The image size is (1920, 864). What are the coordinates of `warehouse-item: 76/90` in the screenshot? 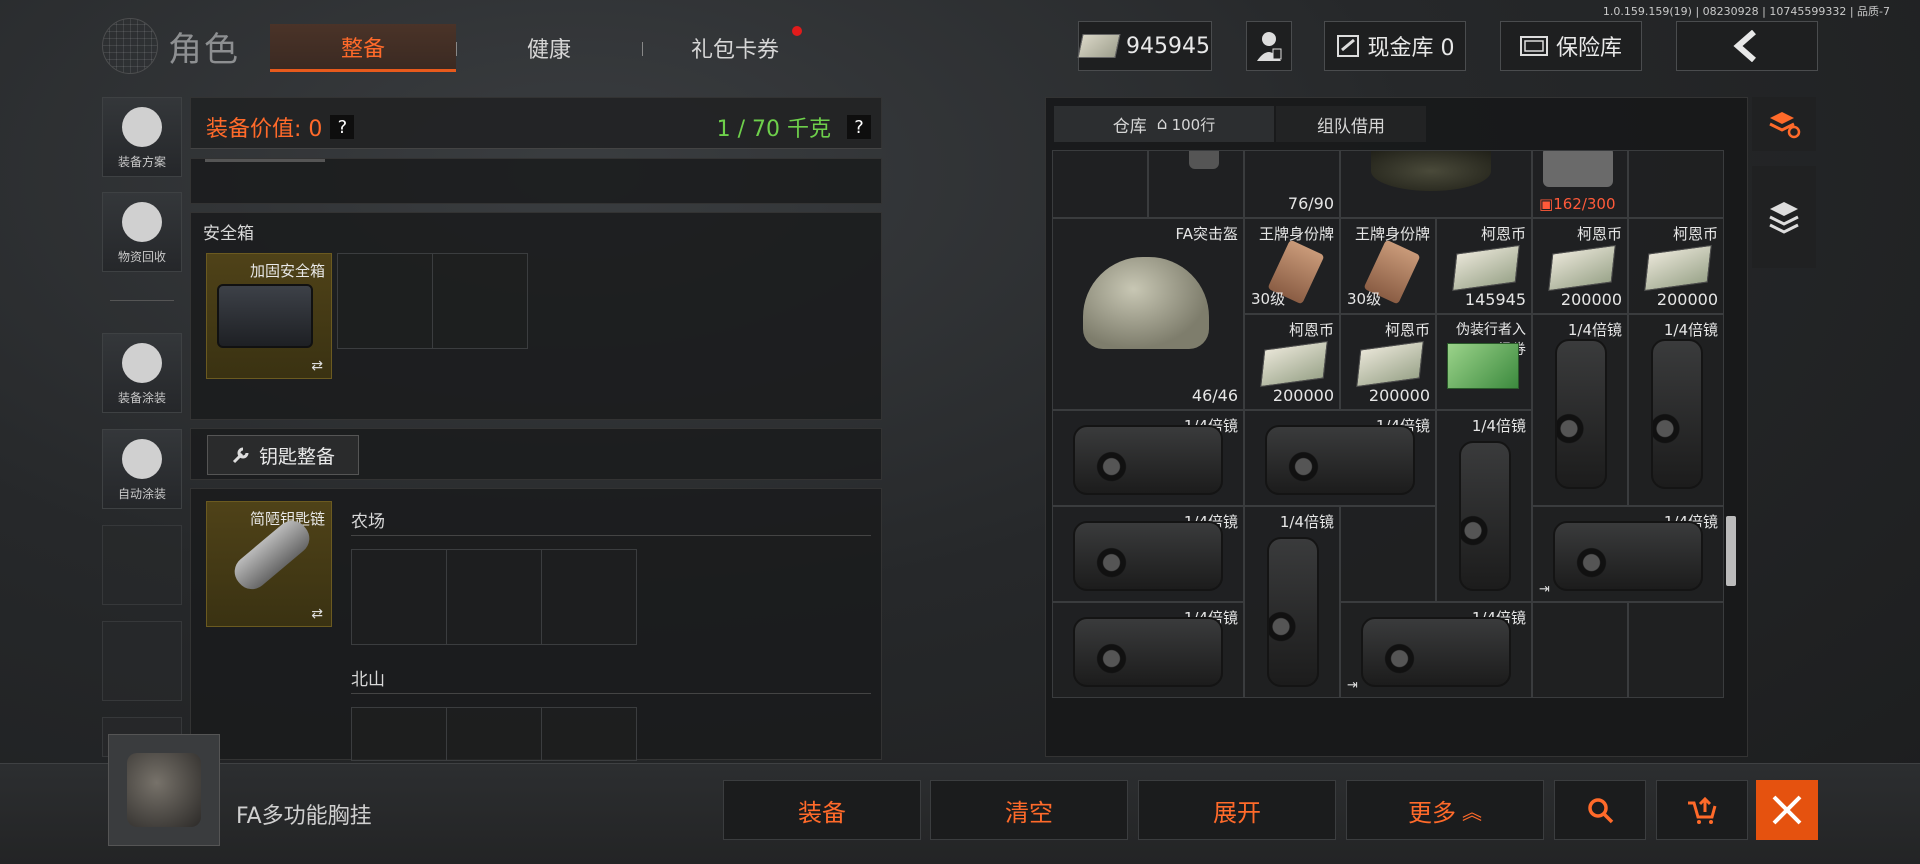 It's located at (1292, 184).